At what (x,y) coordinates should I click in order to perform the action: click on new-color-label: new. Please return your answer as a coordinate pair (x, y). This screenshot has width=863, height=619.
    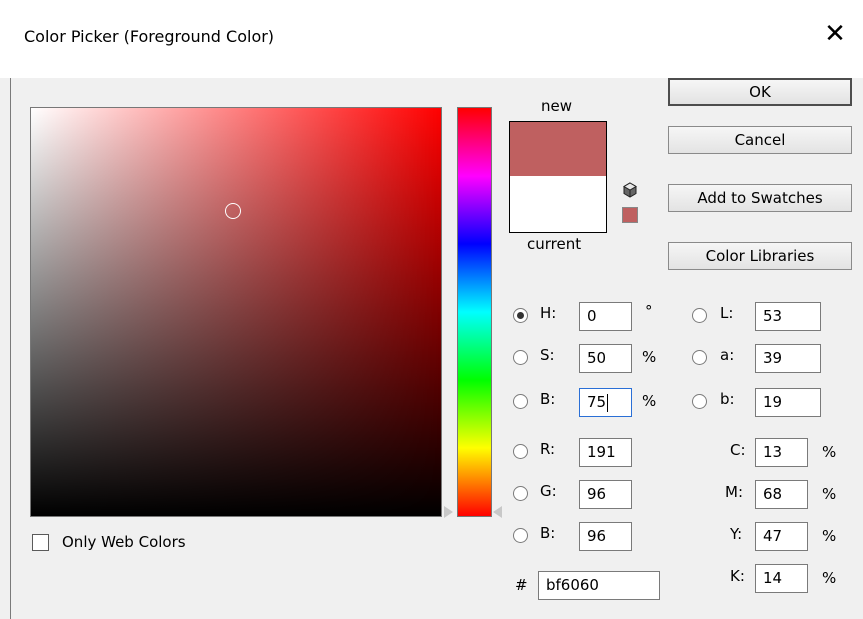
    Looking at the image, I should click on (557, 106).